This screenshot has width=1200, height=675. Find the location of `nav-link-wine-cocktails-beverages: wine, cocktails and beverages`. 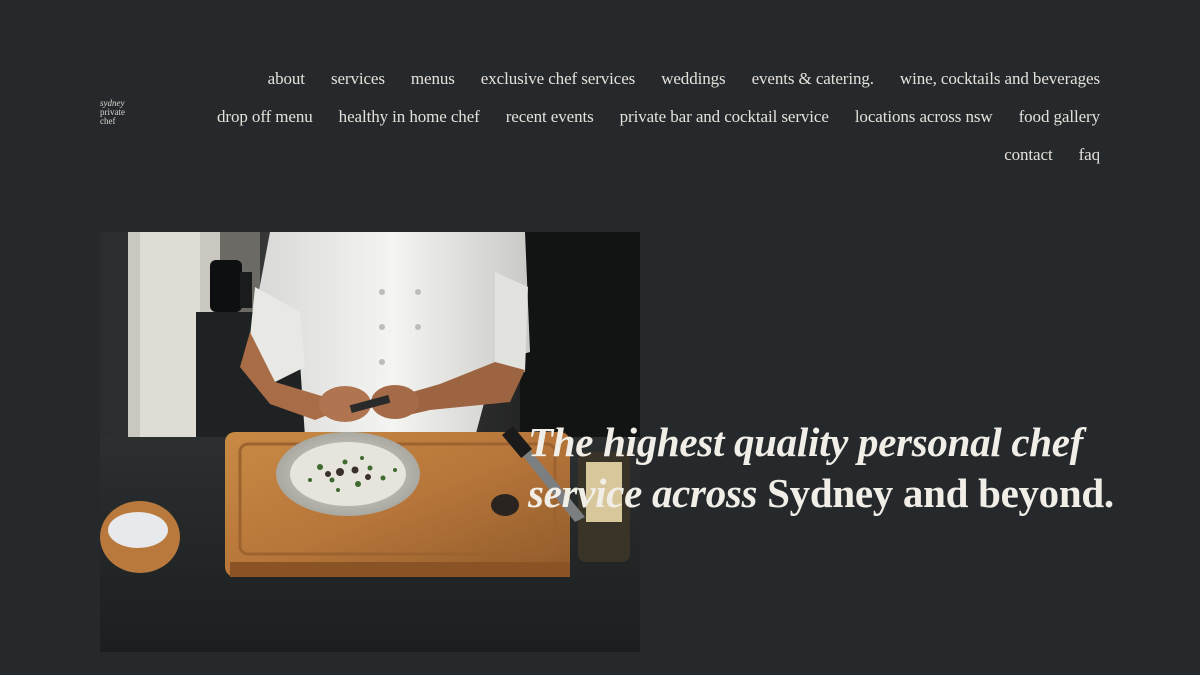

nav-link-wine-cocktails-beverages: wine, cocktails and beverages is located at coordinates (1000, 79).